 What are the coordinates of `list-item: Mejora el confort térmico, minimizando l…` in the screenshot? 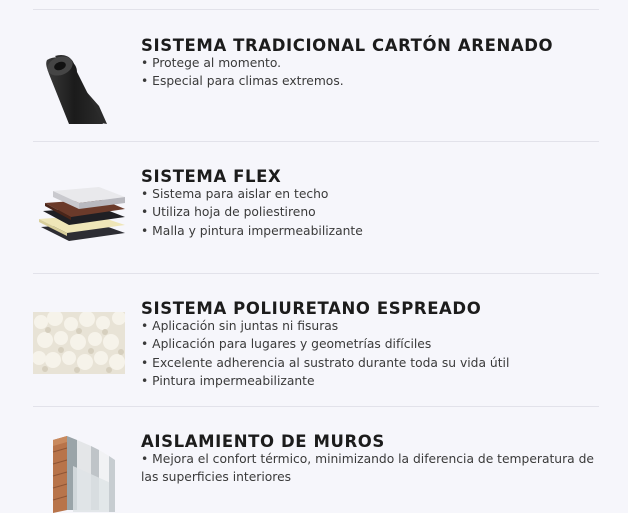 It's located at (371, 468).